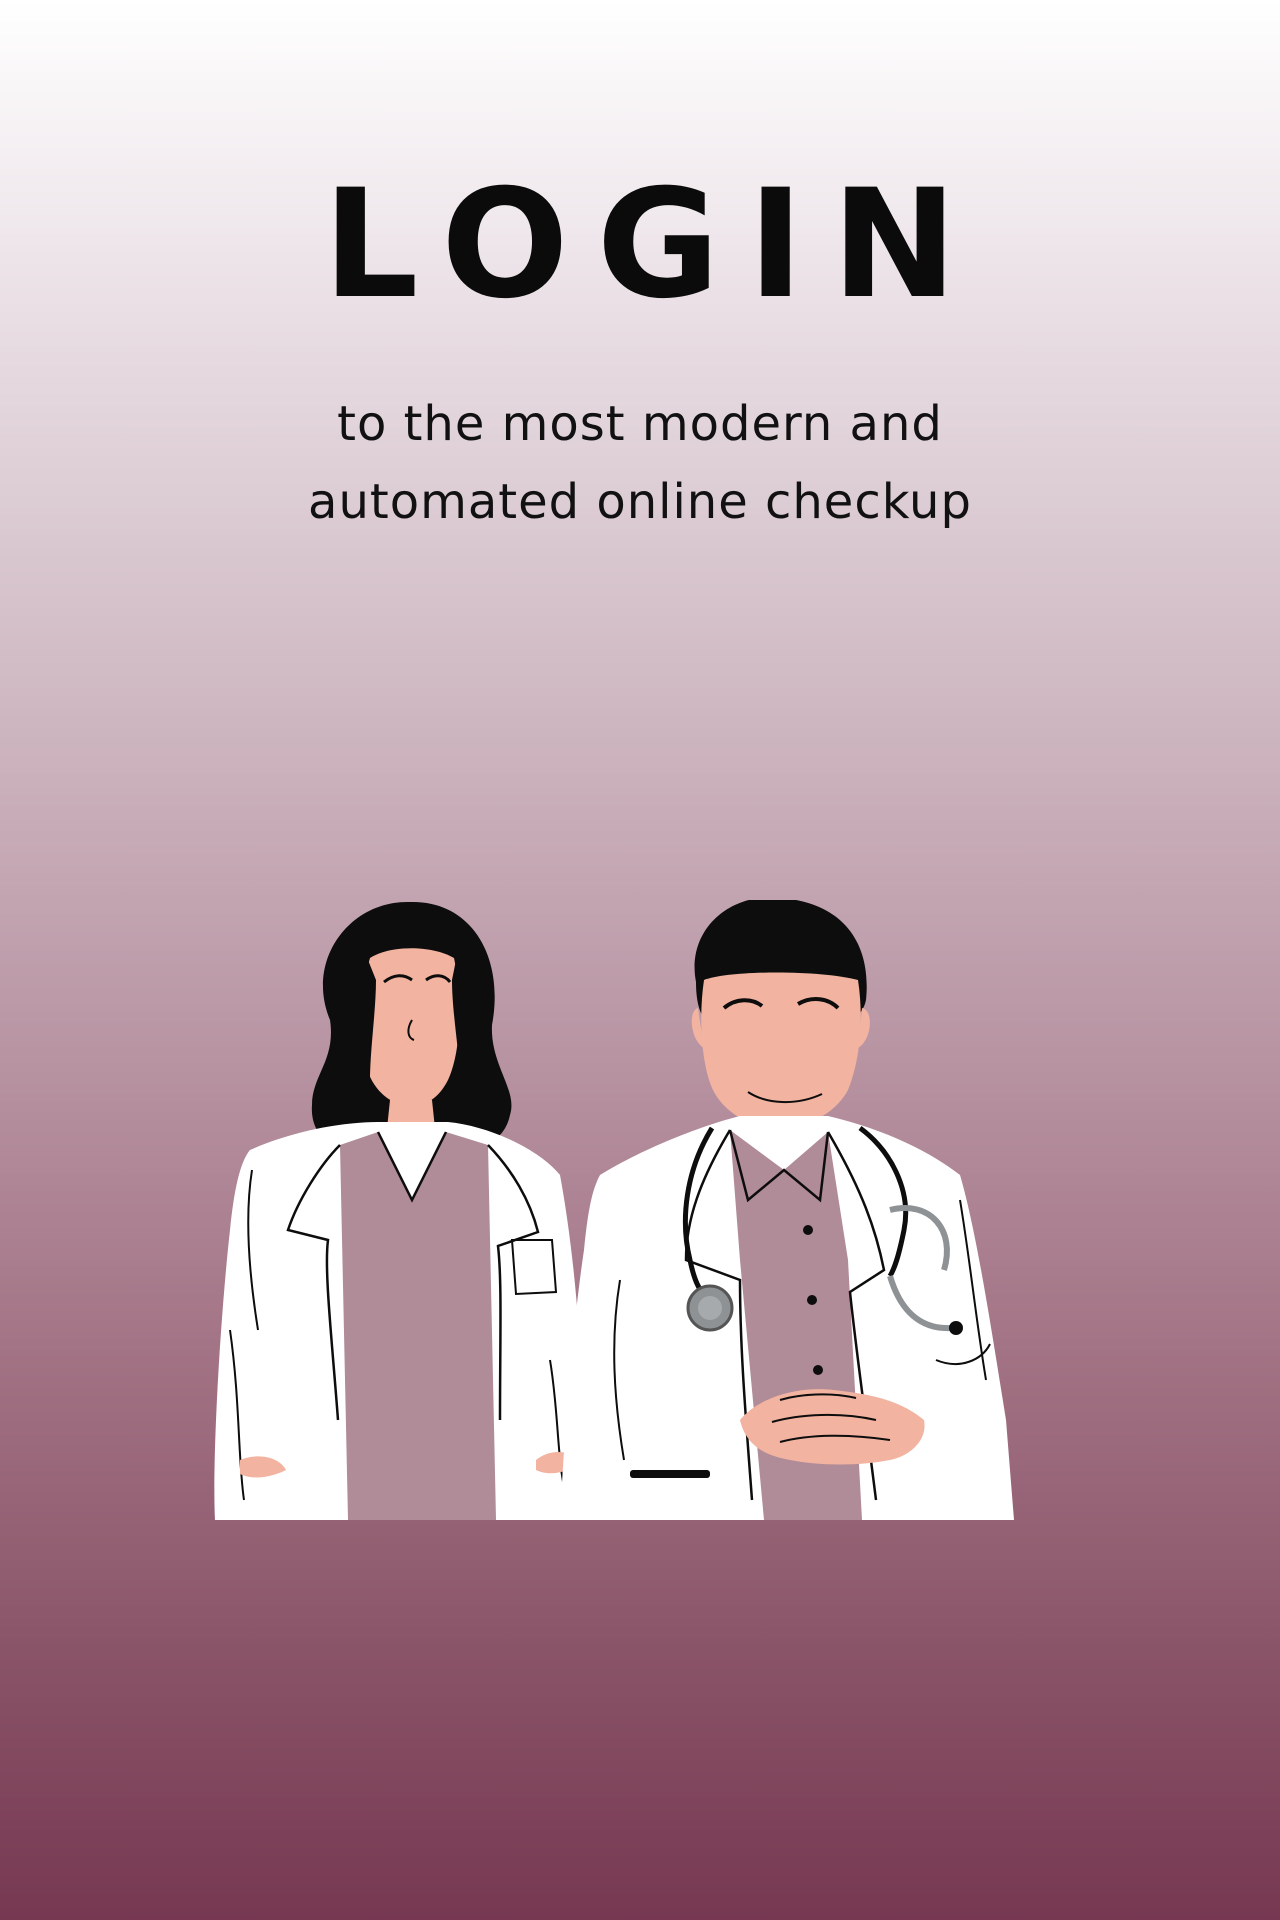 This screenshot has height=1920, width=1280. What do you see at coordinates (654, 245) in the screenshot?
I see `page-title: LOGIN` at bounding box center [654, 245].